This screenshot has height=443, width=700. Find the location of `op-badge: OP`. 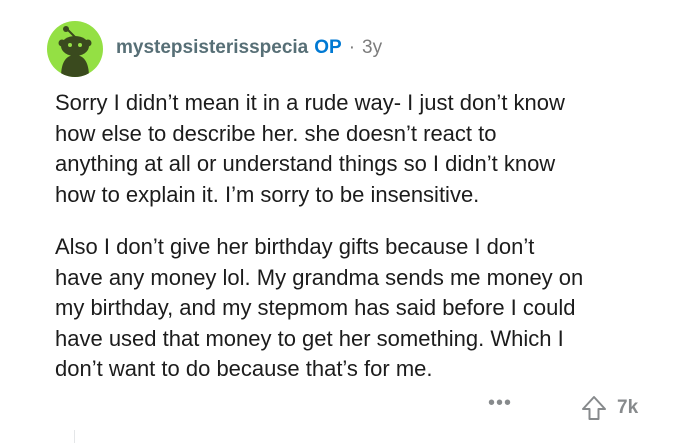

op-badge: OP is located at coordinates (328, 47).